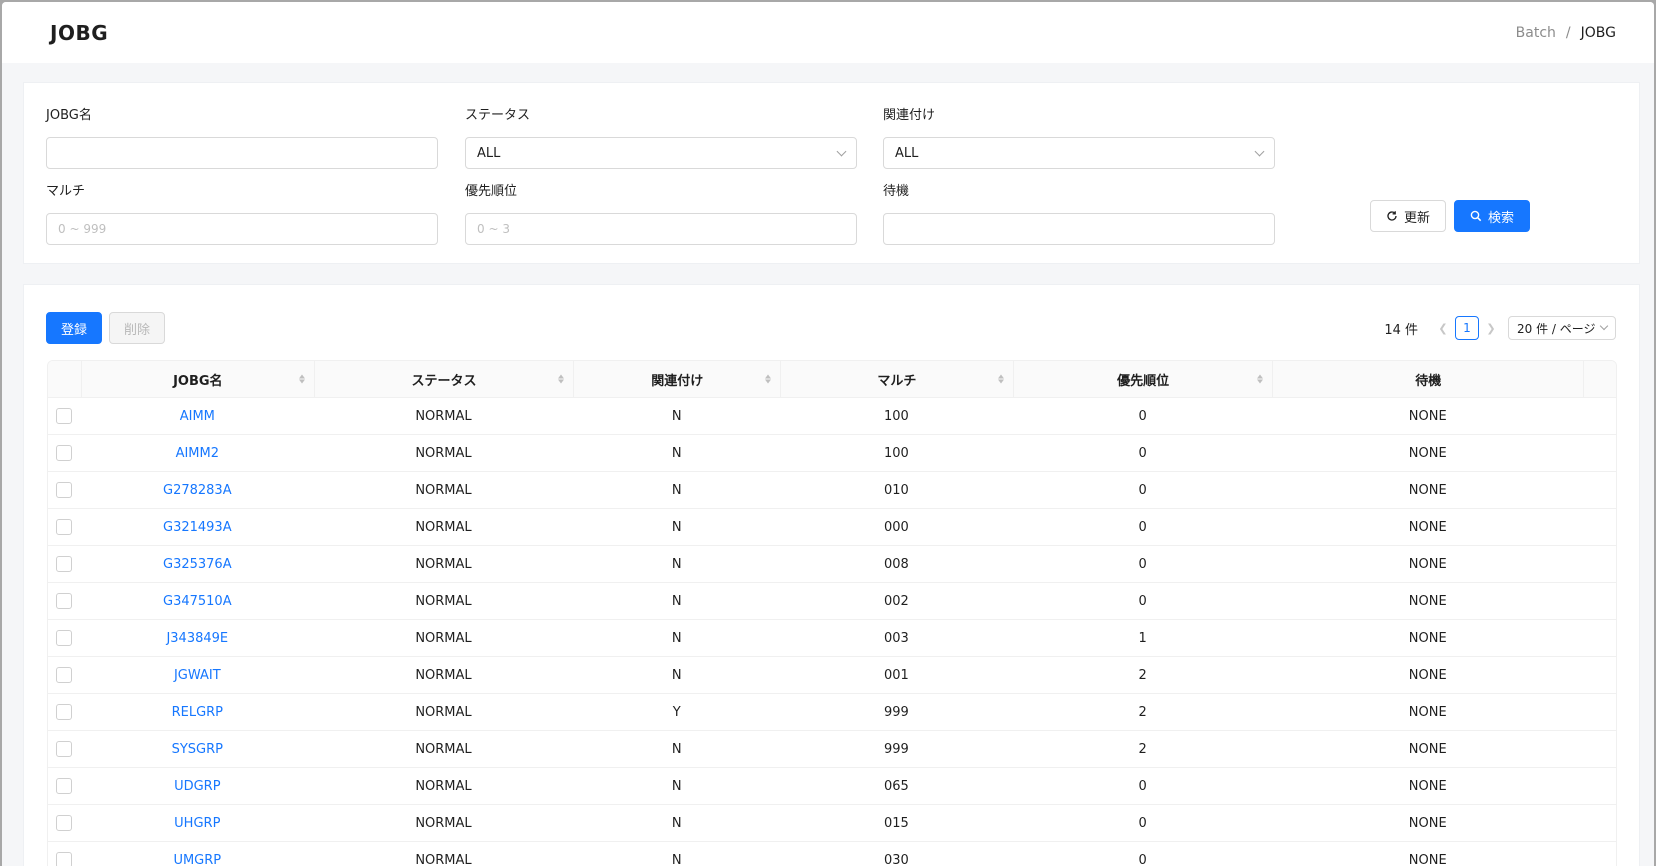 This screenshot has height=866, width=1656. What do you see at coordinates (661, 153) in the screenshot?
I see `status-select: ALL` at bounding box center [661, 153].